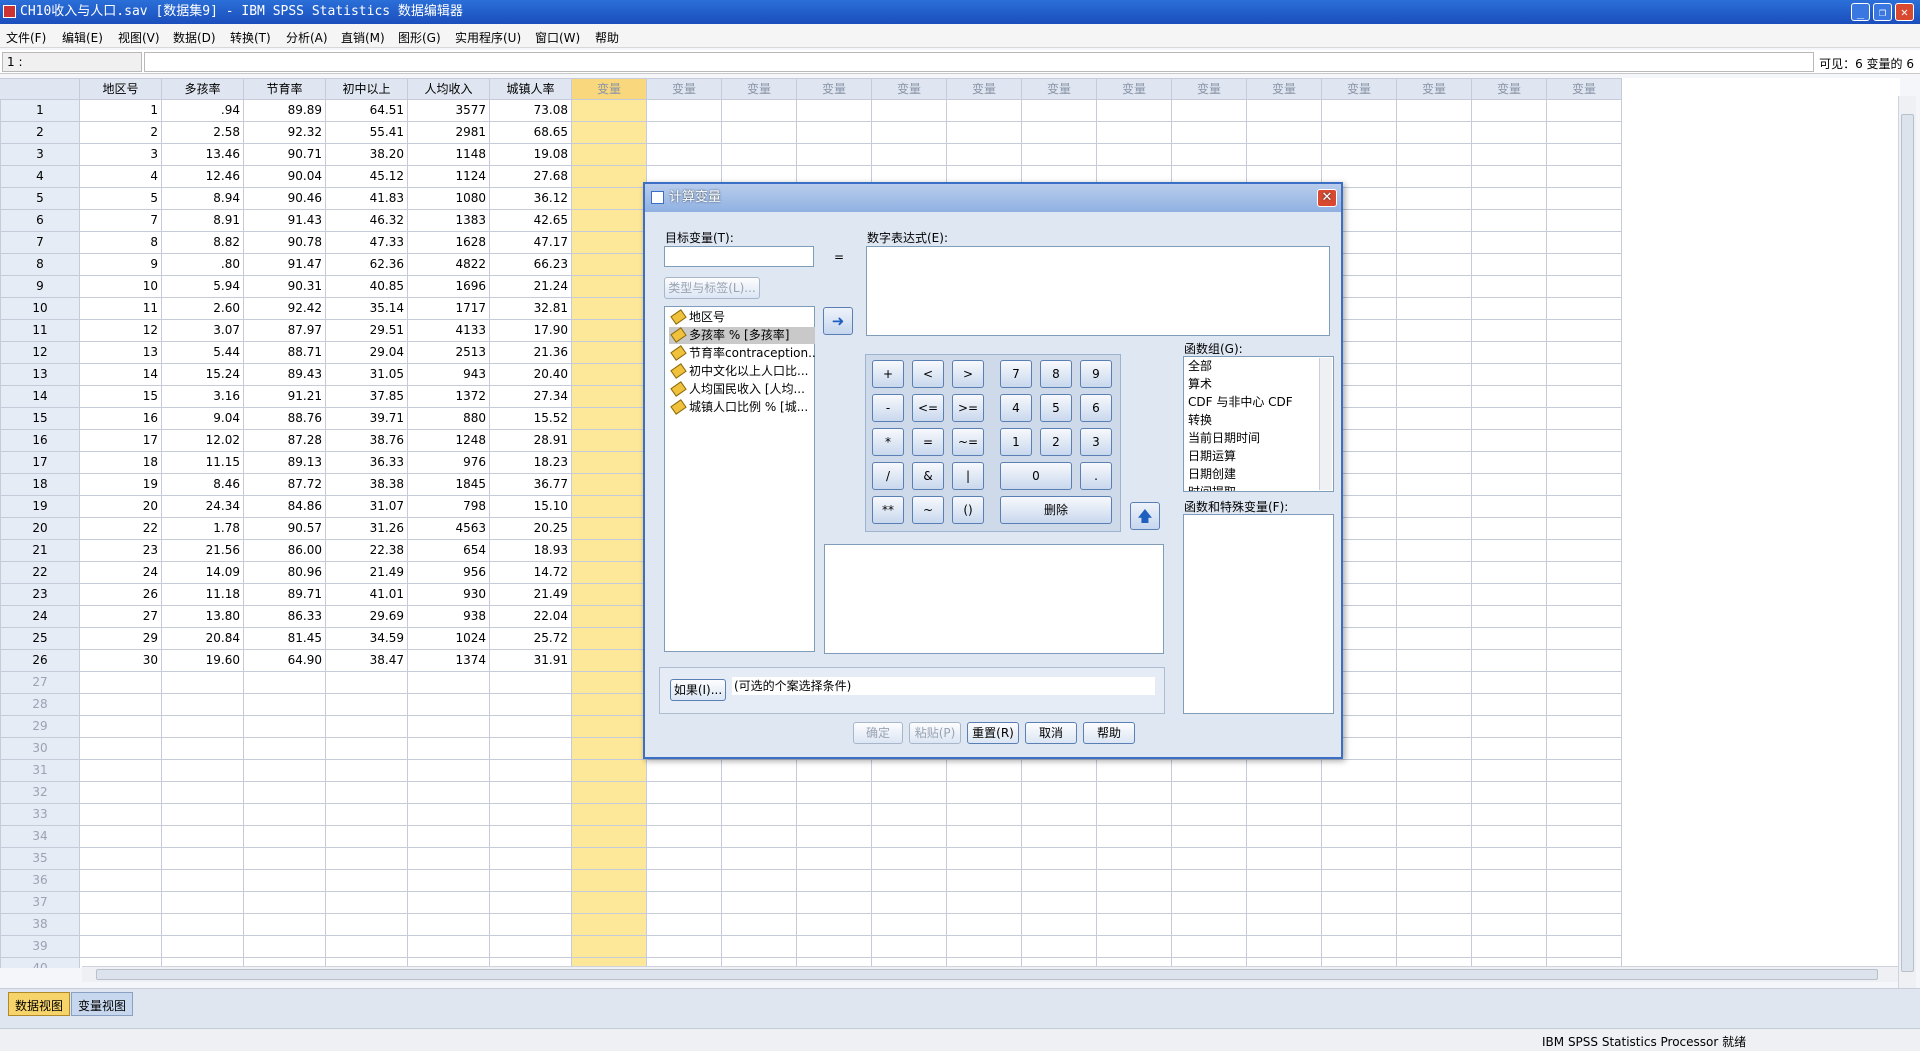 This screenshot has width=1920, height=1051. Describe the element at coordinates (449, 529) in the screenshot. I see `data-cell: 4563` at that location.